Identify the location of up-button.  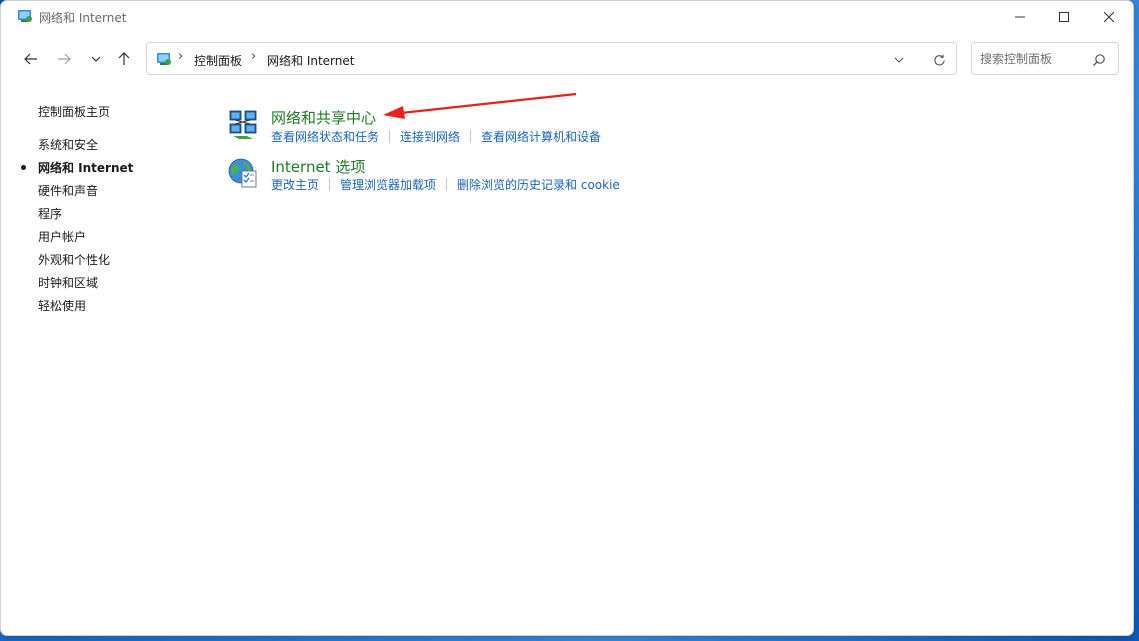
(124, 59).